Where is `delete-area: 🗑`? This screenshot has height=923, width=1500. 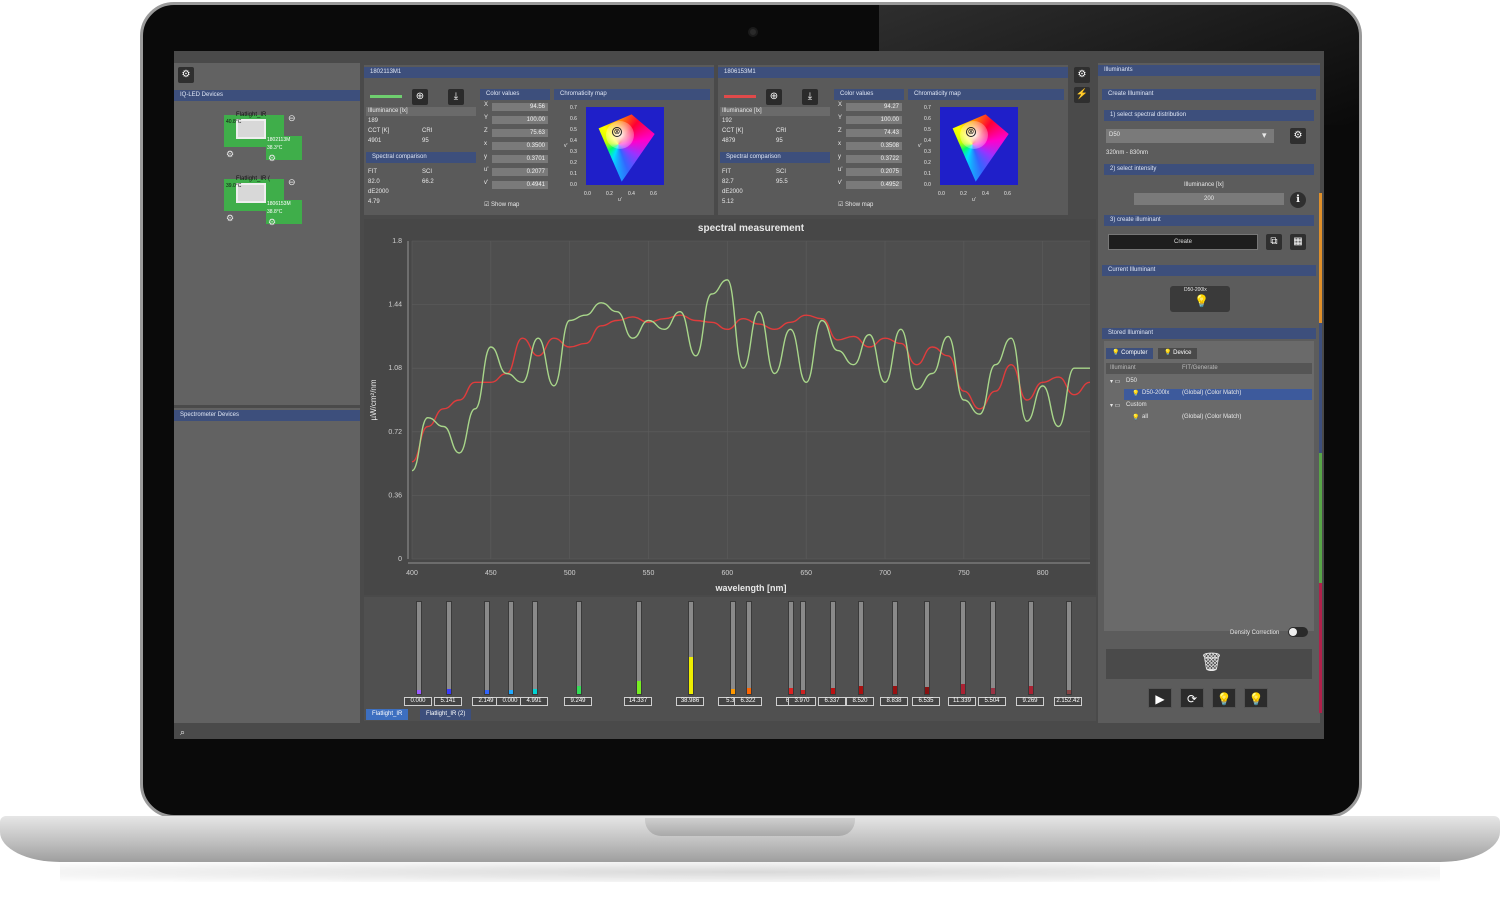
delete-area: 🗑 is located at coordinates (1209, 664).